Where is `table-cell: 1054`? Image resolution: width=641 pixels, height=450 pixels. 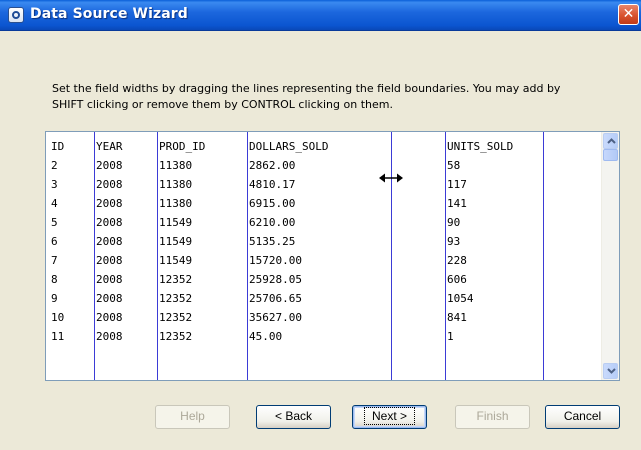 table-cell: 1054 is located at coordinates (460, 298).